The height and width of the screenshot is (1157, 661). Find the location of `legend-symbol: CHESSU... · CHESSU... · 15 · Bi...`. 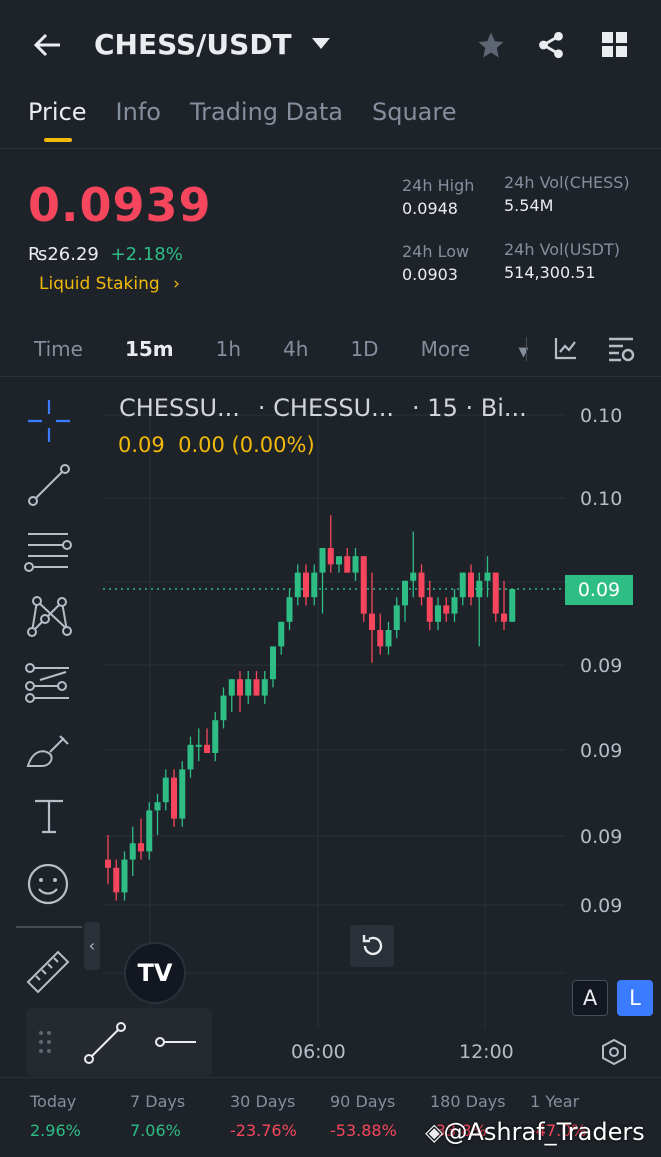

legend-symbol: CHESSU... · CHESSU... · 15 · Bi... is located at coordinates (323, 408).